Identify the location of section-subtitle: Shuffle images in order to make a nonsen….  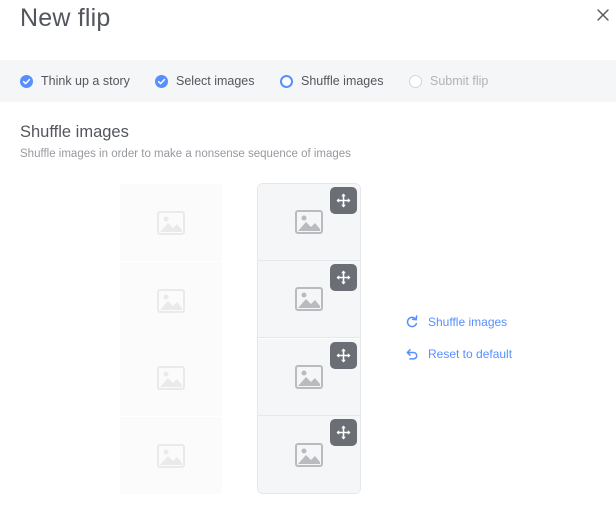
(185, 154).